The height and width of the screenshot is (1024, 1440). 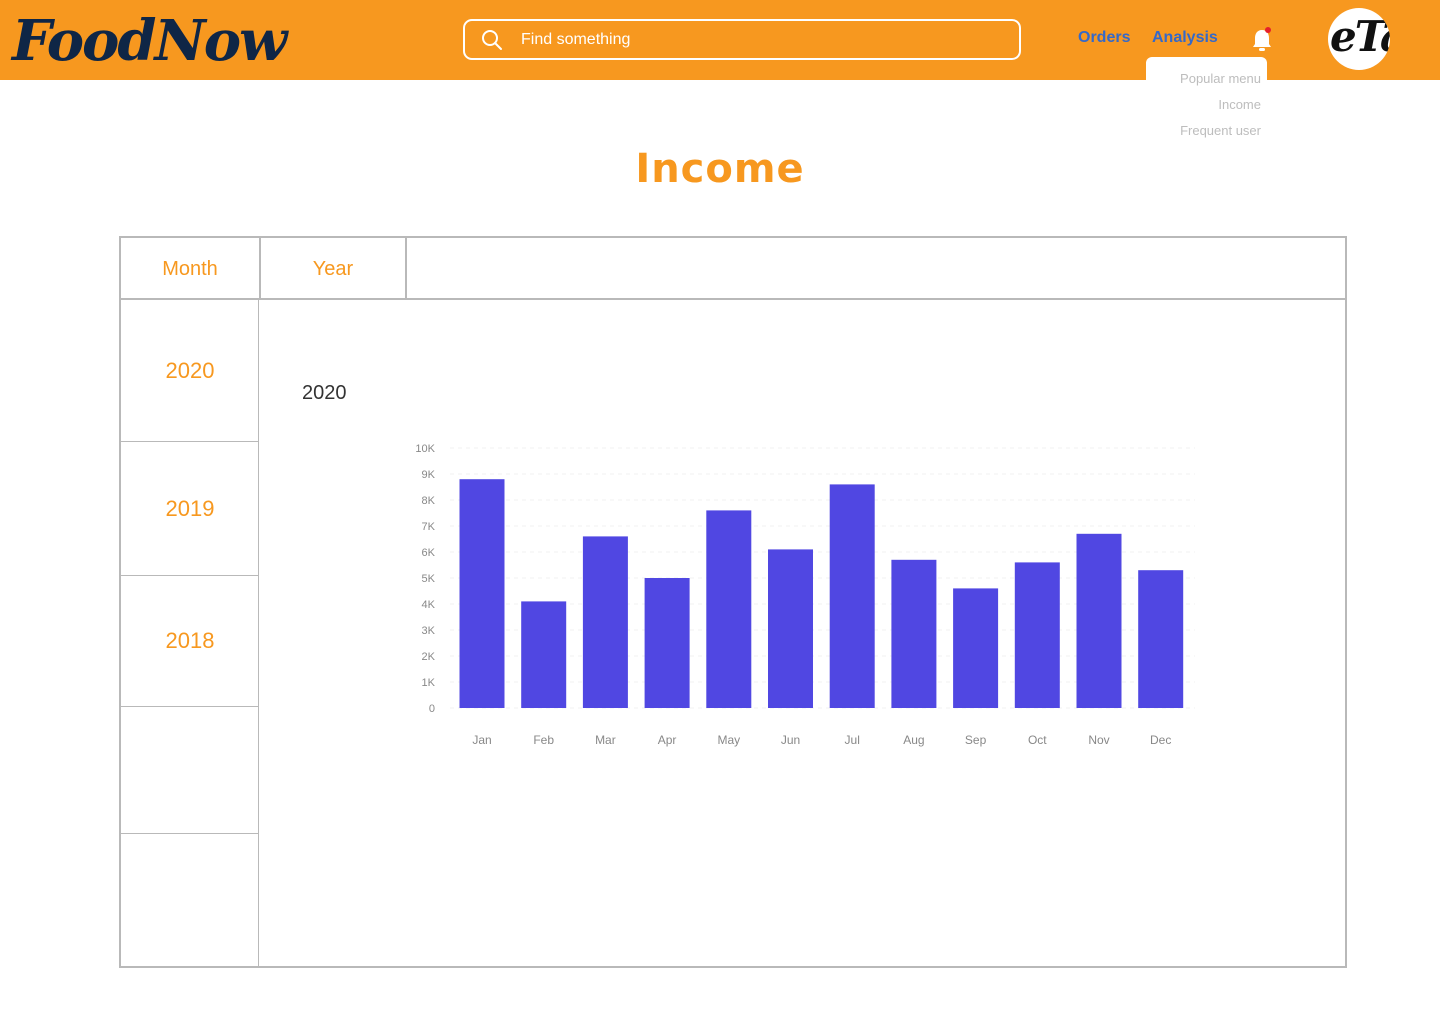 What do you see at coordinates (1161, 639) in the screenshot?
I see `bar-dec` at bounding box center [1161, 639].